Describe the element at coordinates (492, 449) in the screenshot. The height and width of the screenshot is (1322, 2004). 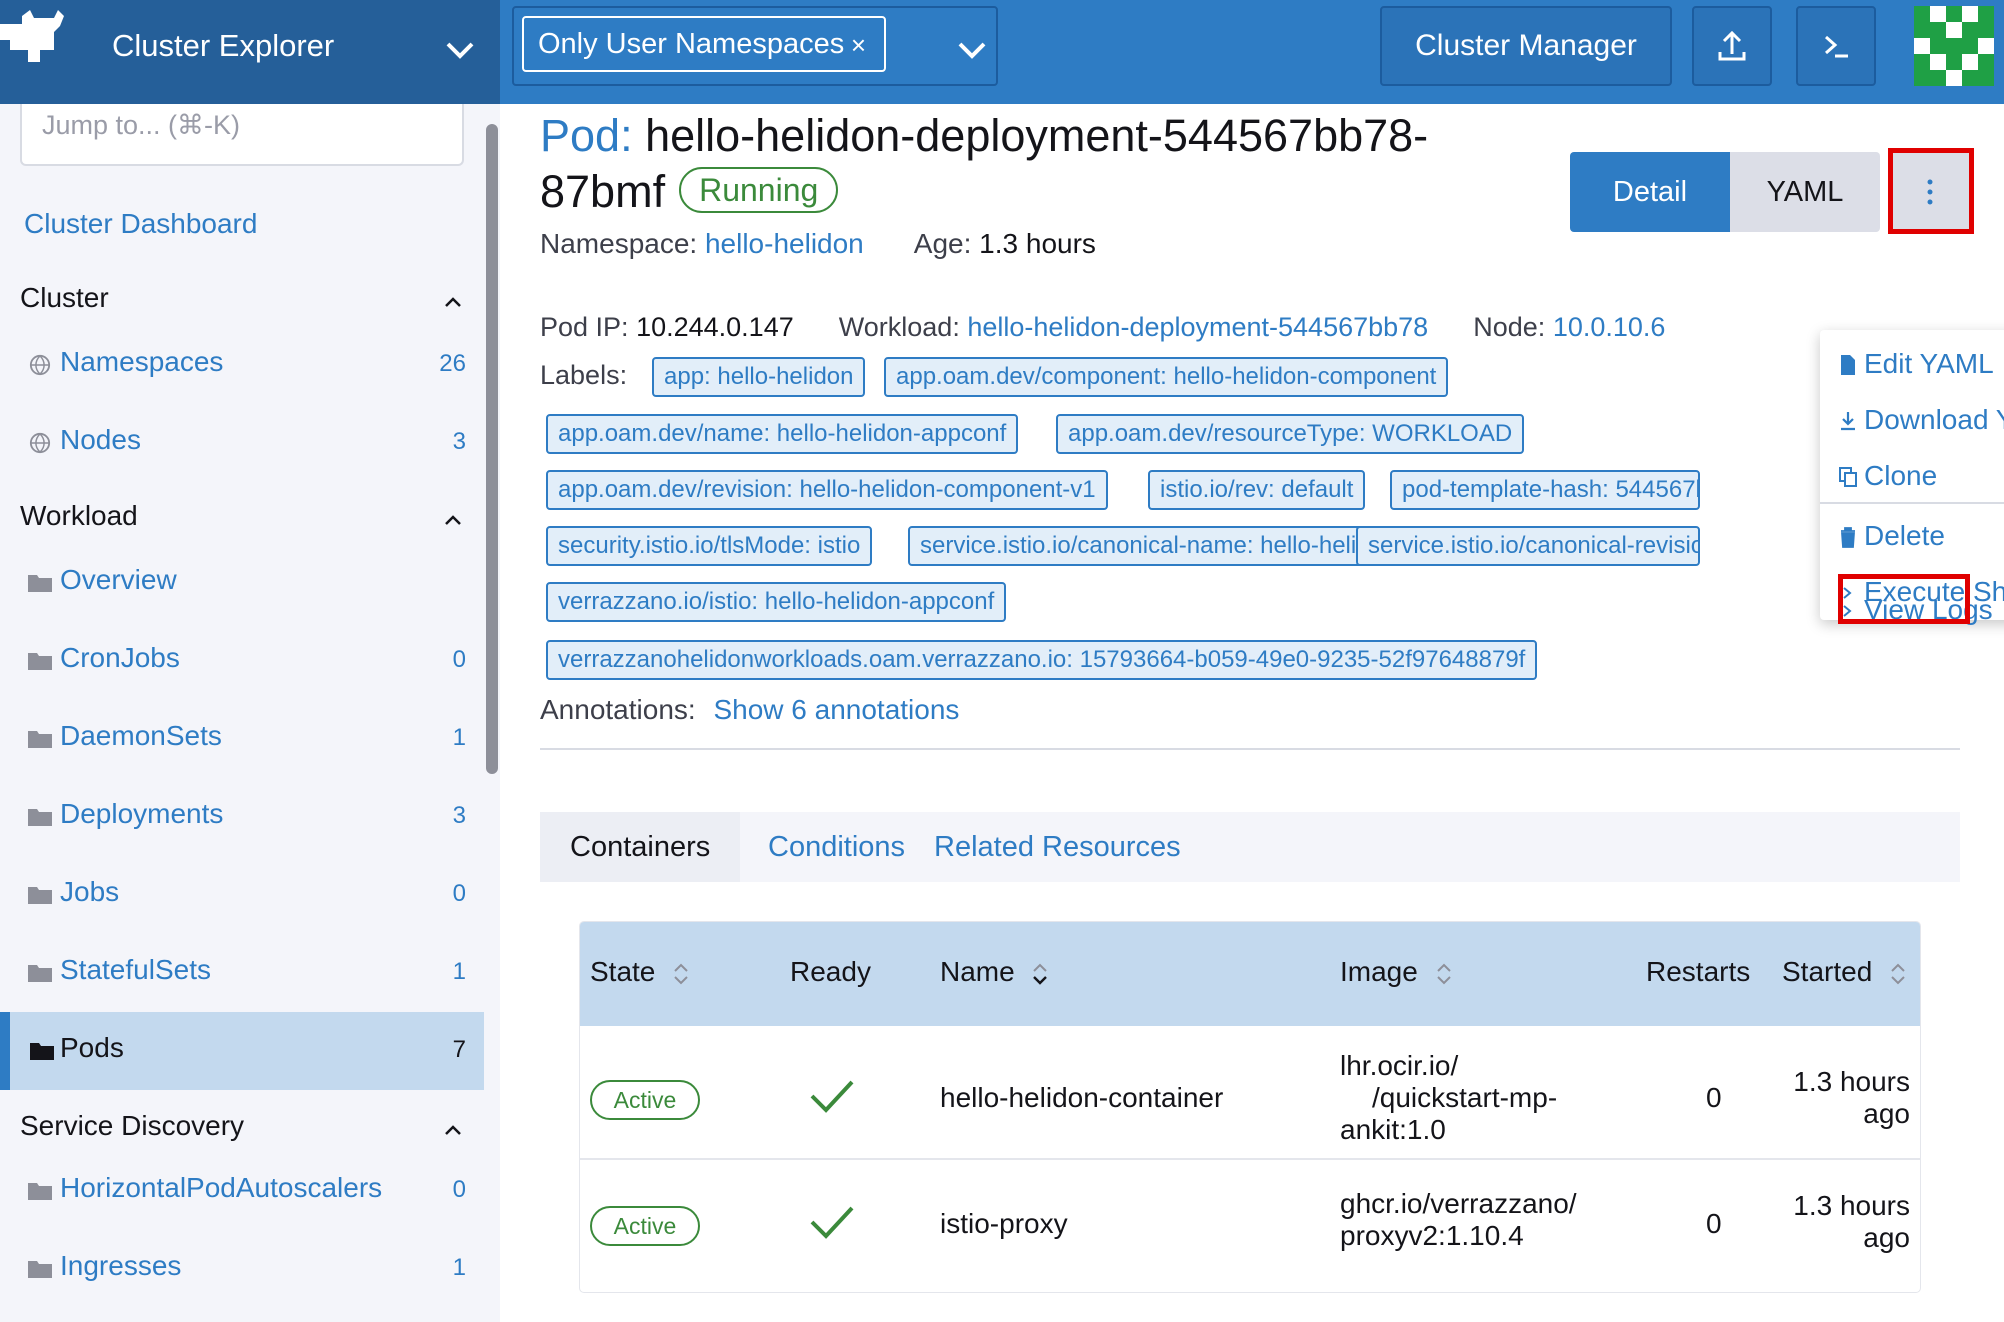
I see `sidebar-scrollbar` at that location.